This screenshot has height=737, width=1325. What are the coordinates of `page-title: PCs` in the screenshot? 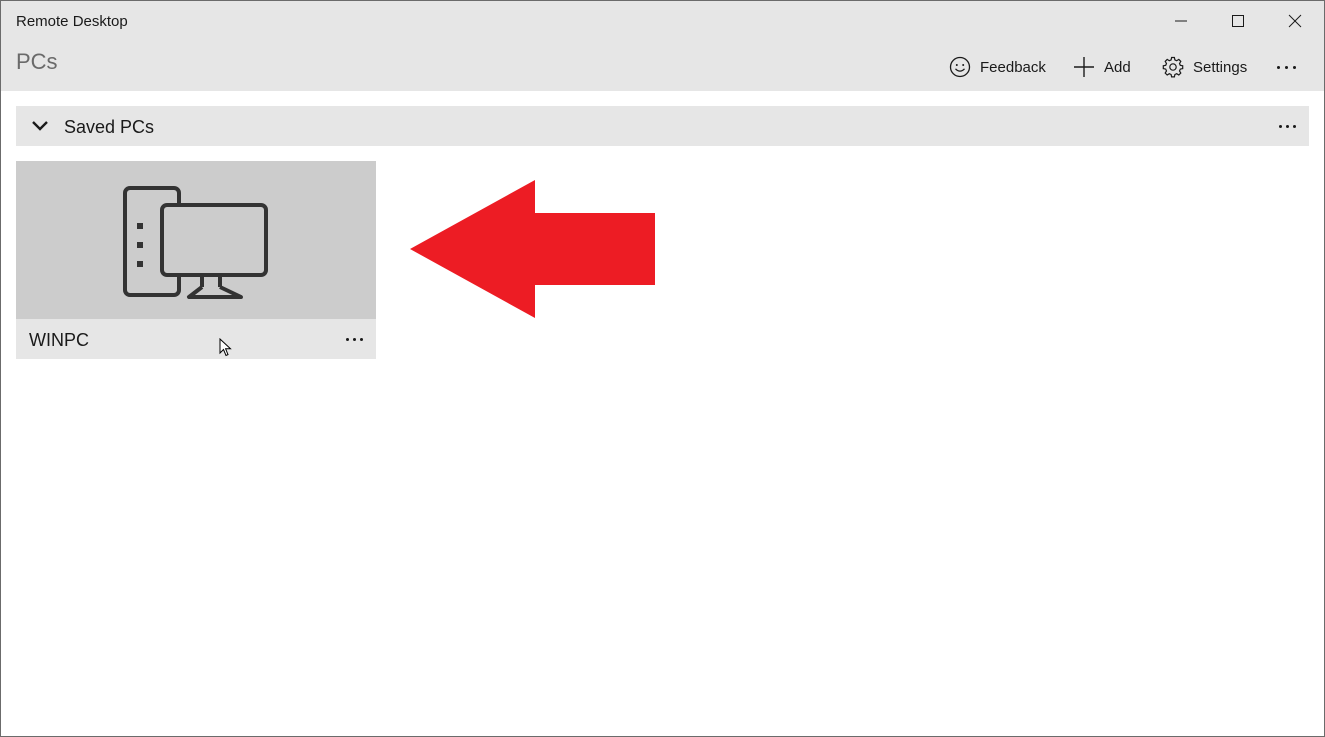 It's located at (37, 61).